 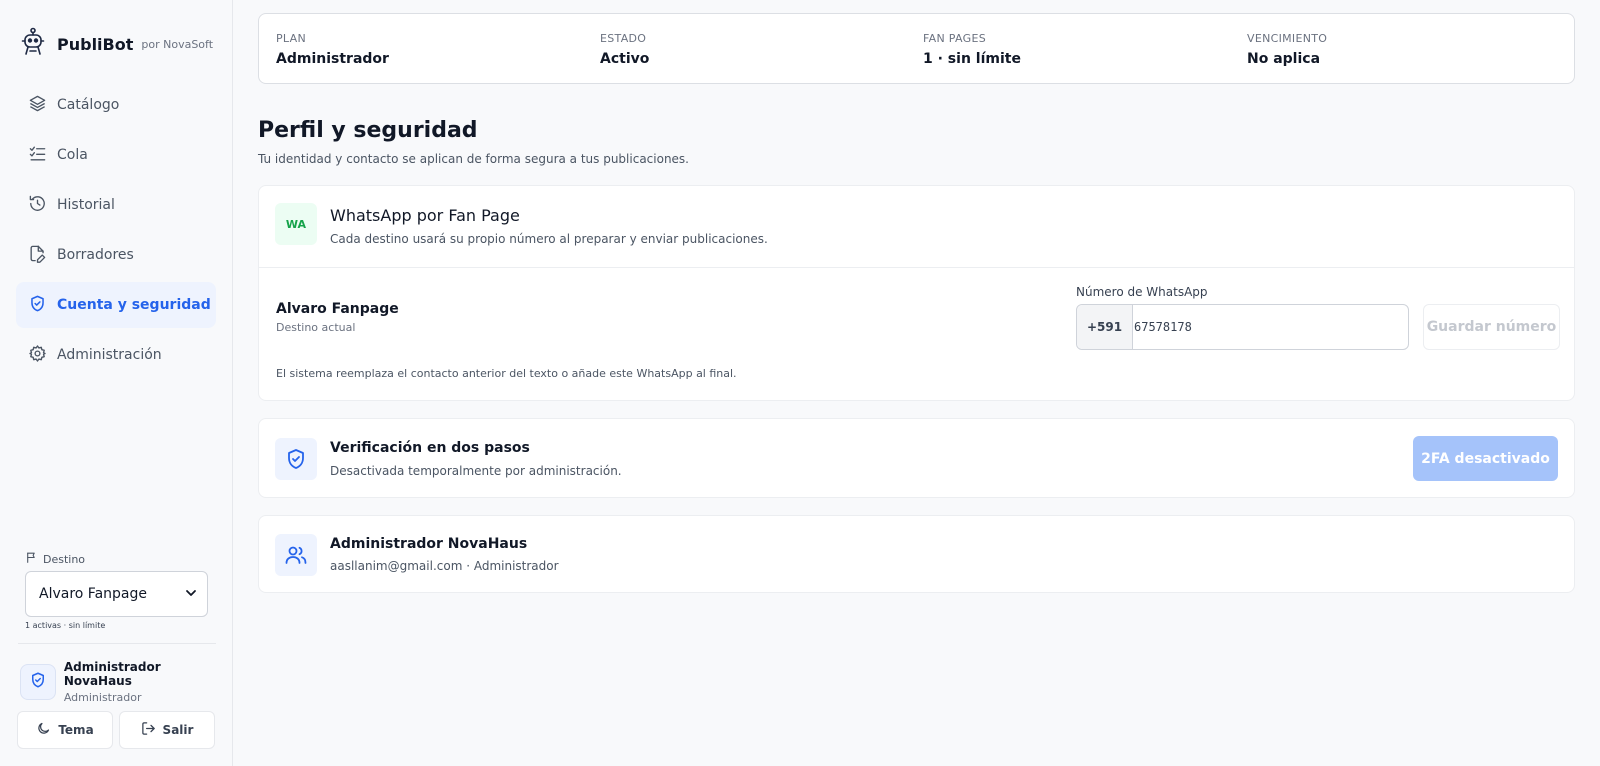 I want to click on user-name: Administrador NovaHaus, so click(x=112, y=674).